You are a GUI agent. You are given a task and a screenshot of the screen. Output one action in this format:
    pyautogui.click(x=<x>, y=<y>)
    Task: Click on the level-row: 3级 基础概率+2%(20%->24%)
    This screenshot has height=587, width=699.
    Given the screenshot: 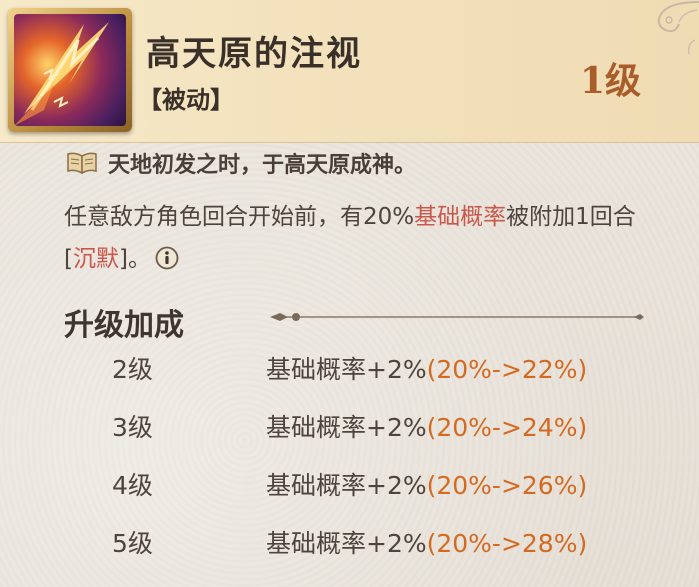 What is the action you would take?
    pyautogui.click(x=349, y=431)
    